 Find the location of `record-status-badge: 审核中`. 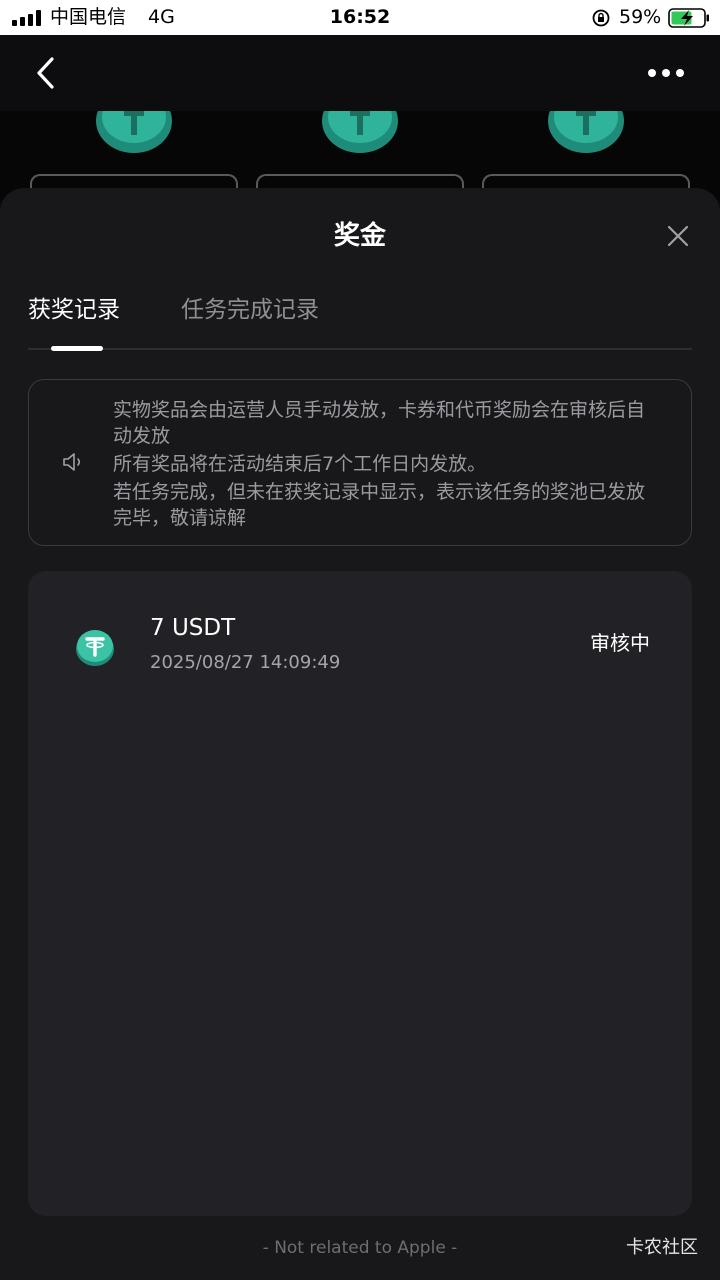

record-status-badge: 审核中 is located at coordinates (620, 643).